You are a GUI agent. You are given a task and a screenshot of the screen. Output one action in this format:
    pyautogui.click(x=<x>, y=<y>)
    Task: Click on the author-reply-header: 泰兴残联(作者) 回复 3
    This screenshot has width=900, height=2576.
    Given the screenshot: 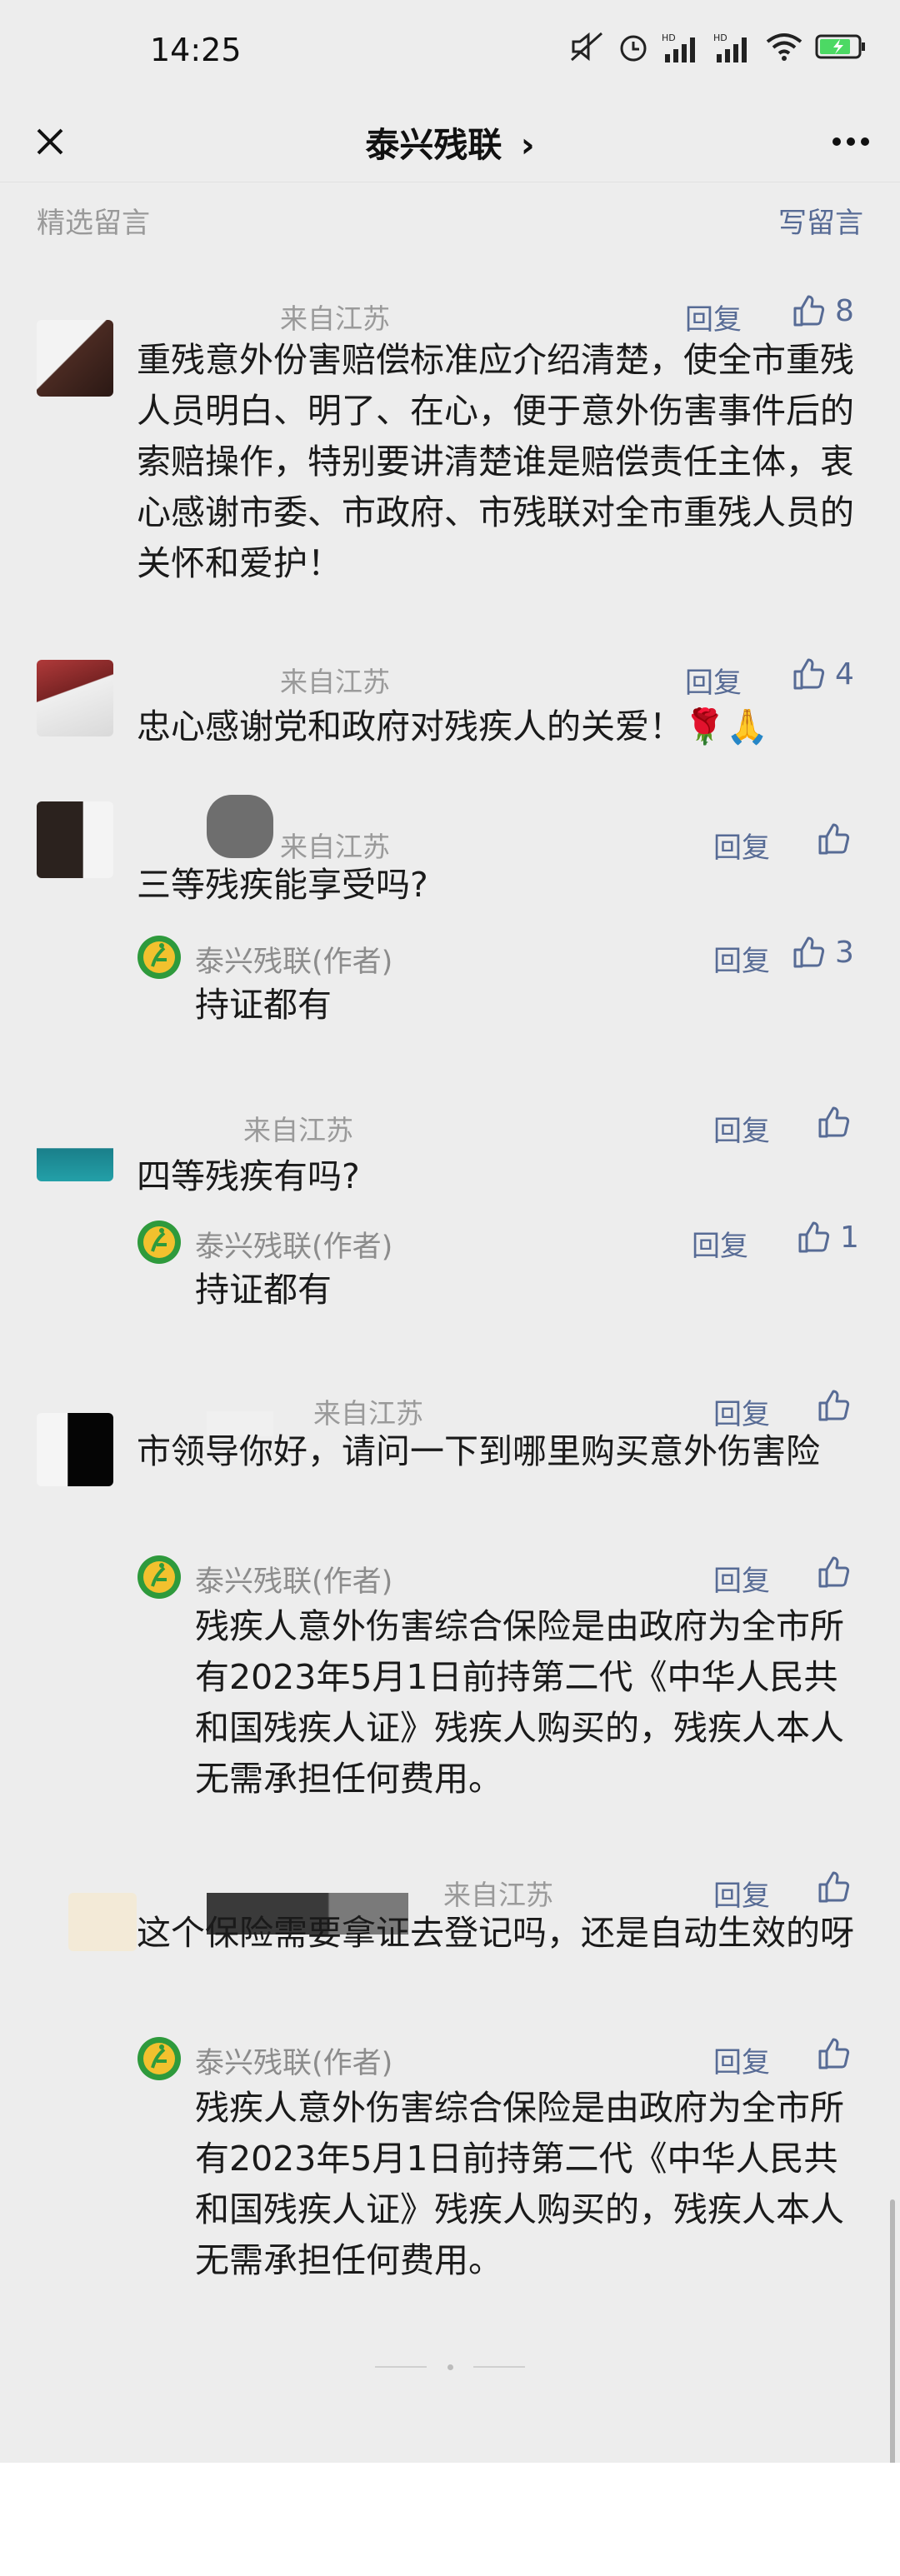 What is the action you would take?
    pyautogui.click(x=497, y=960)
    